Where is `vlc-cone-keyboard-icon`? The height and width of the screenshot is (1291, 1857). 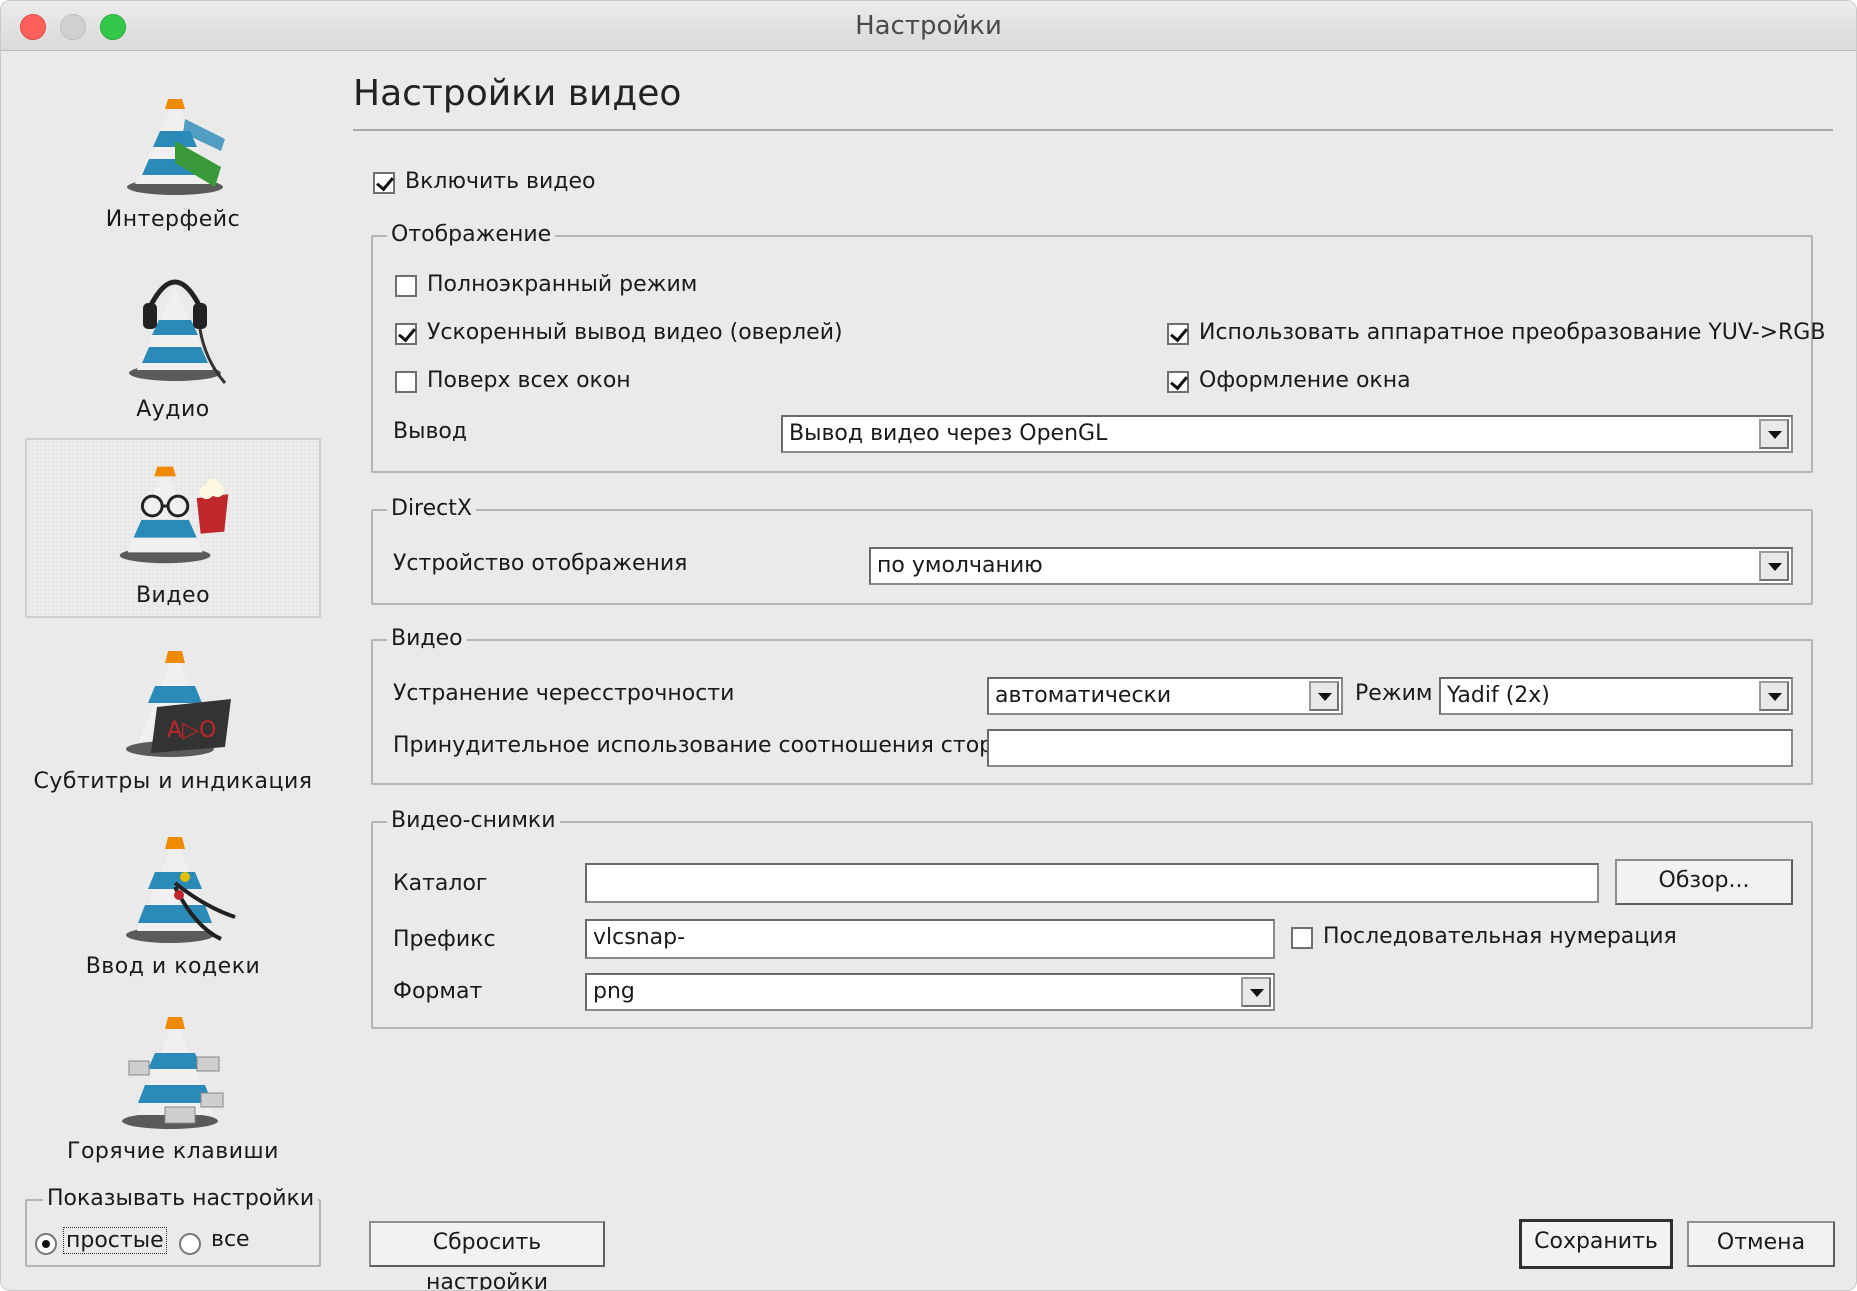 vlc-cone-keyboard-icon is located at coordinates (173, 1073).